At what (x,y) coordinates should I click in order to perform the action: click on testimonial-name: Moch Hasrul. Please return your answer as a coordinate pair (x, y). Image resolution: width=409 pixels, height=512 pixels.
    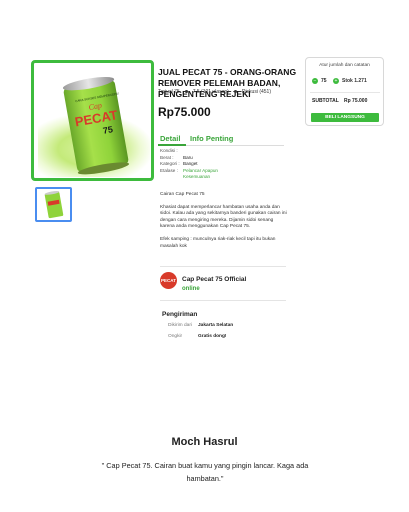
    Looking at the image, I should click on (204, 442).